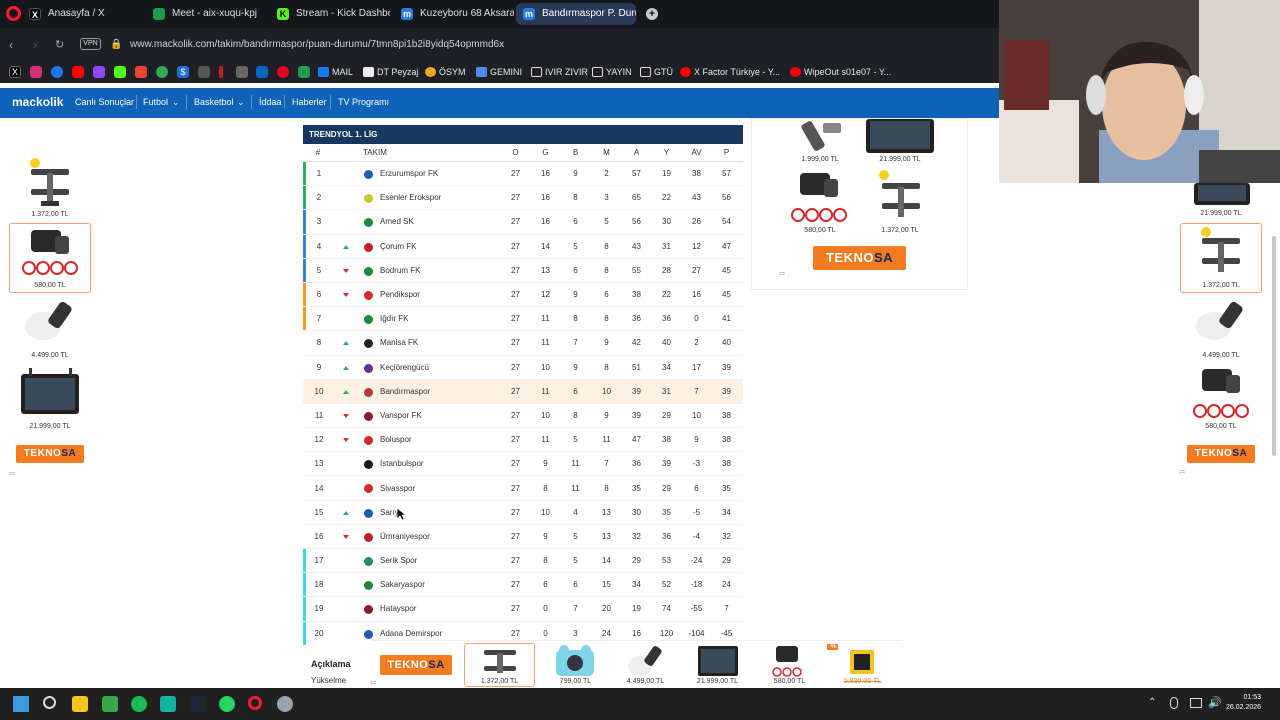  I want to click on team-name-link: Hatayspor, so click(440, 608).